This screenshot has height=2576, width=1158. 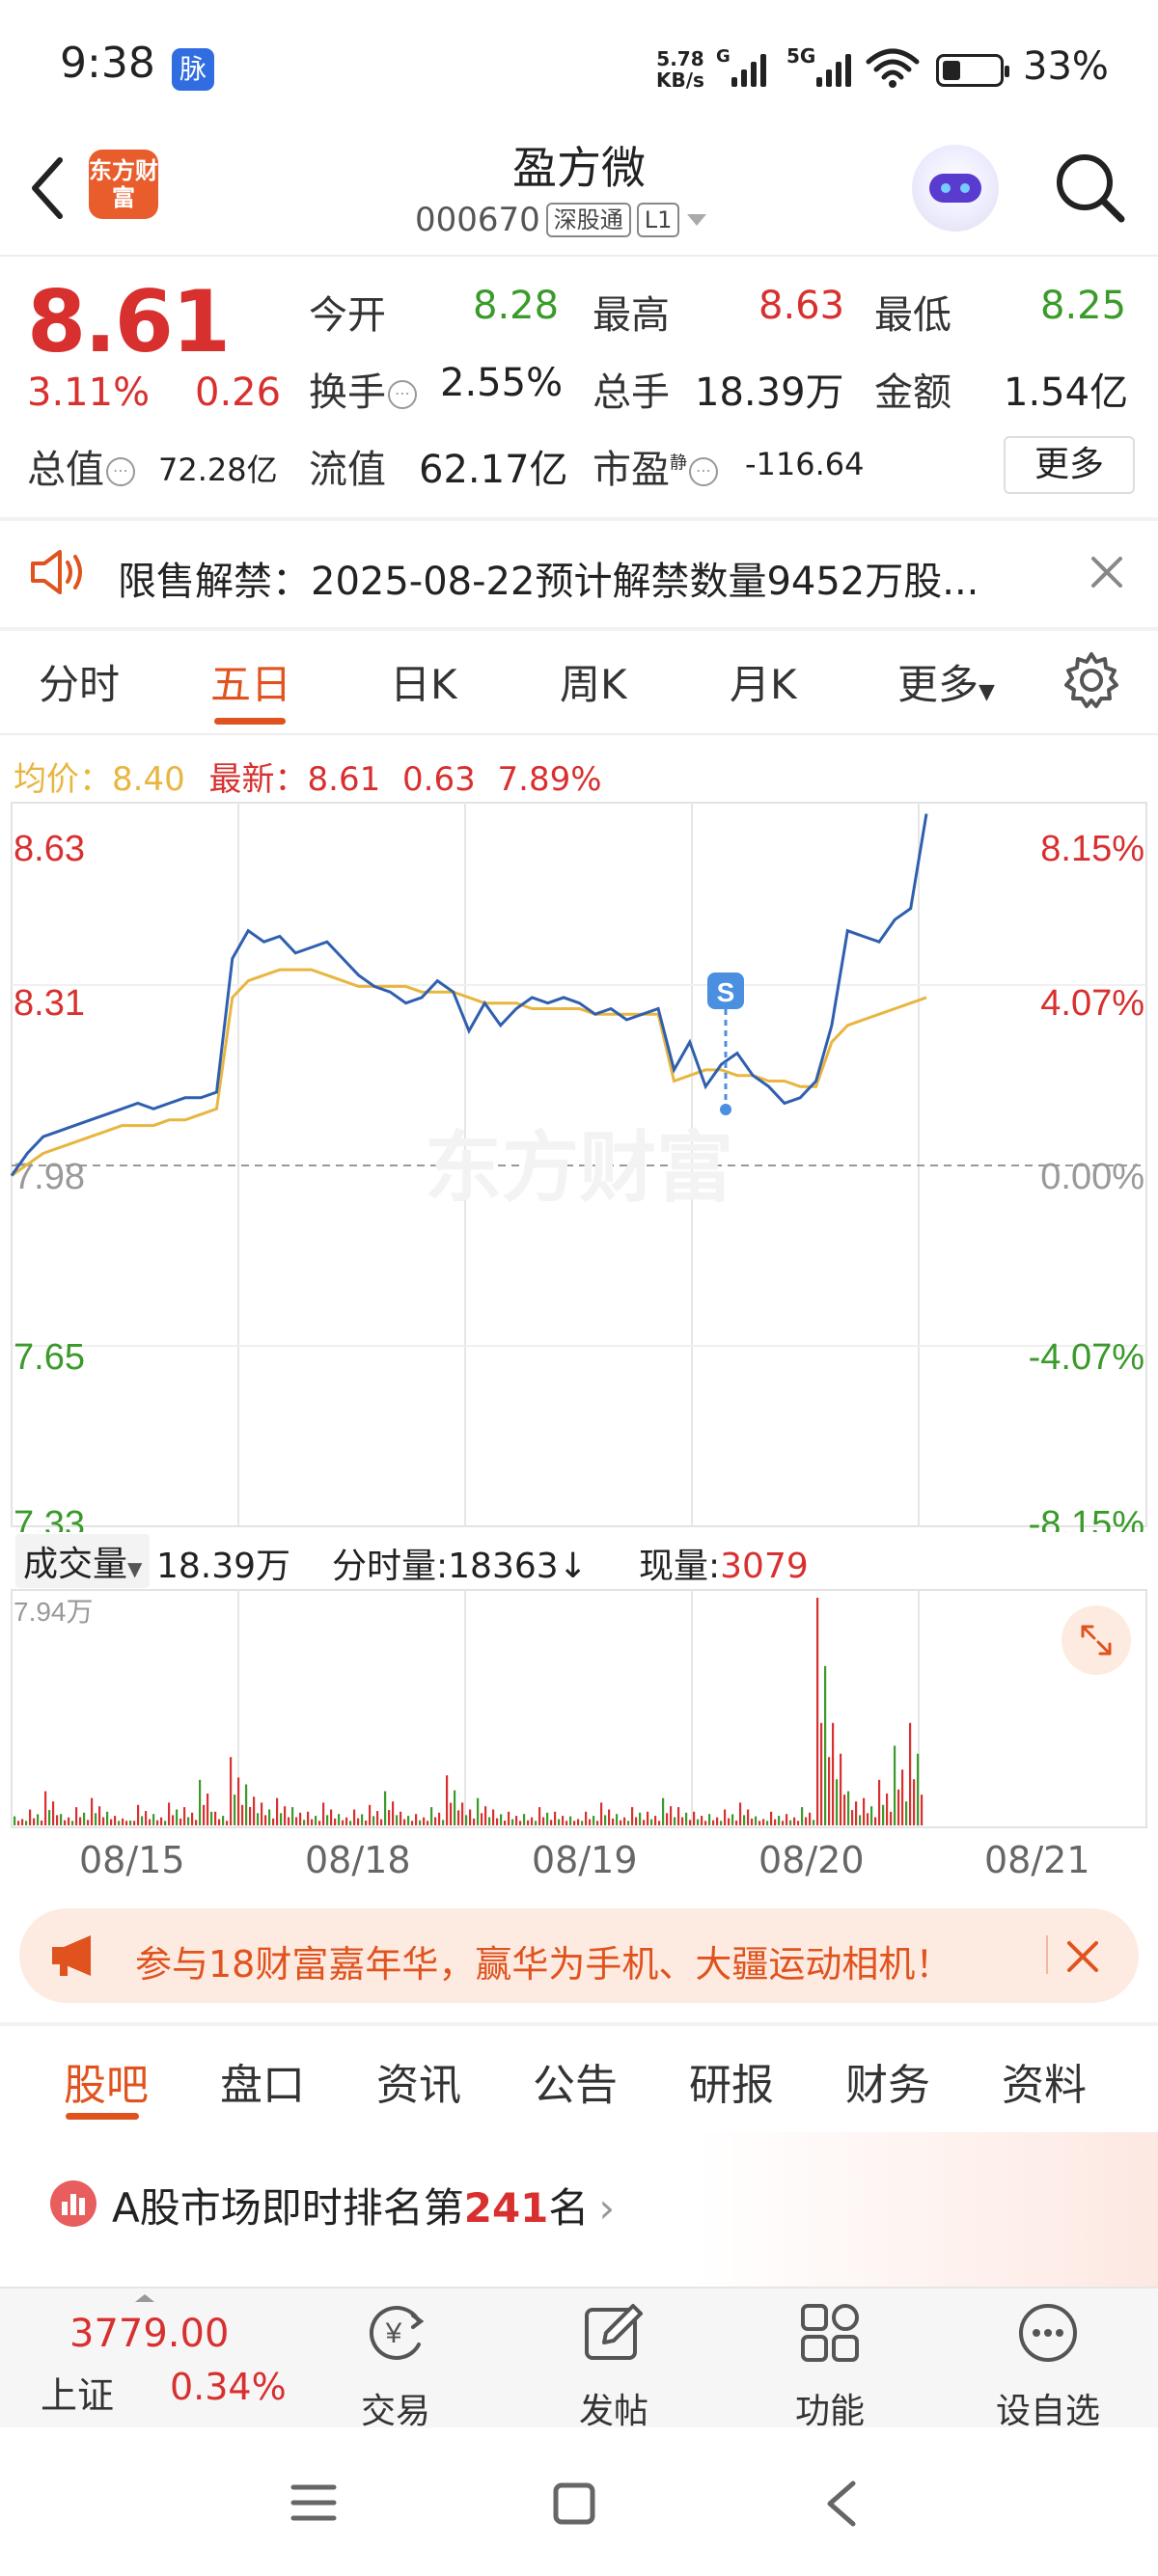 I want to click on pe-label: 市盈静 ⋯, so click(x=655, y=466).